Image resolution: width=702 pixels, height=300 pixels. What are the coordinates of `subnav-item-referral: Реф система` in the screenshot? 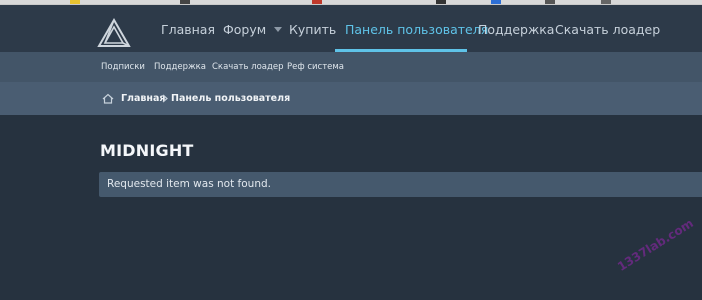 It's located at (315, 67).